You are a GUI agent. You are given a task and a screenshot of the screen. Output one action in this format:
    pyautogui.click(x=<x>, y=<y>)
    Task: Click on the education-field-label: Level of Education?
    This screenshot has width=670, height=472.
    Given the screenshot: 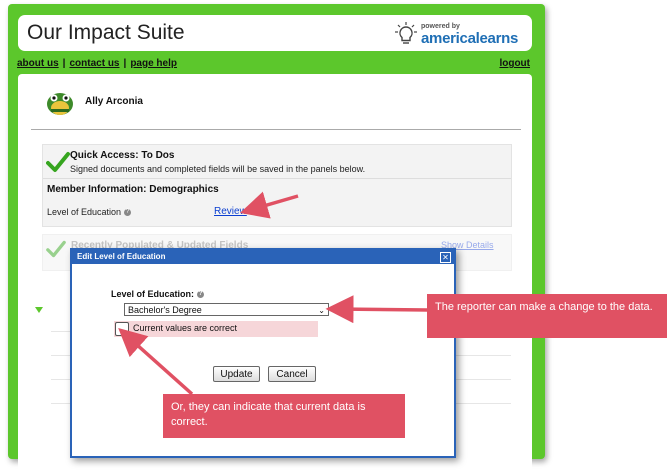 What is the action you would take?
    pyautogui.click(x=89, y=212)
    